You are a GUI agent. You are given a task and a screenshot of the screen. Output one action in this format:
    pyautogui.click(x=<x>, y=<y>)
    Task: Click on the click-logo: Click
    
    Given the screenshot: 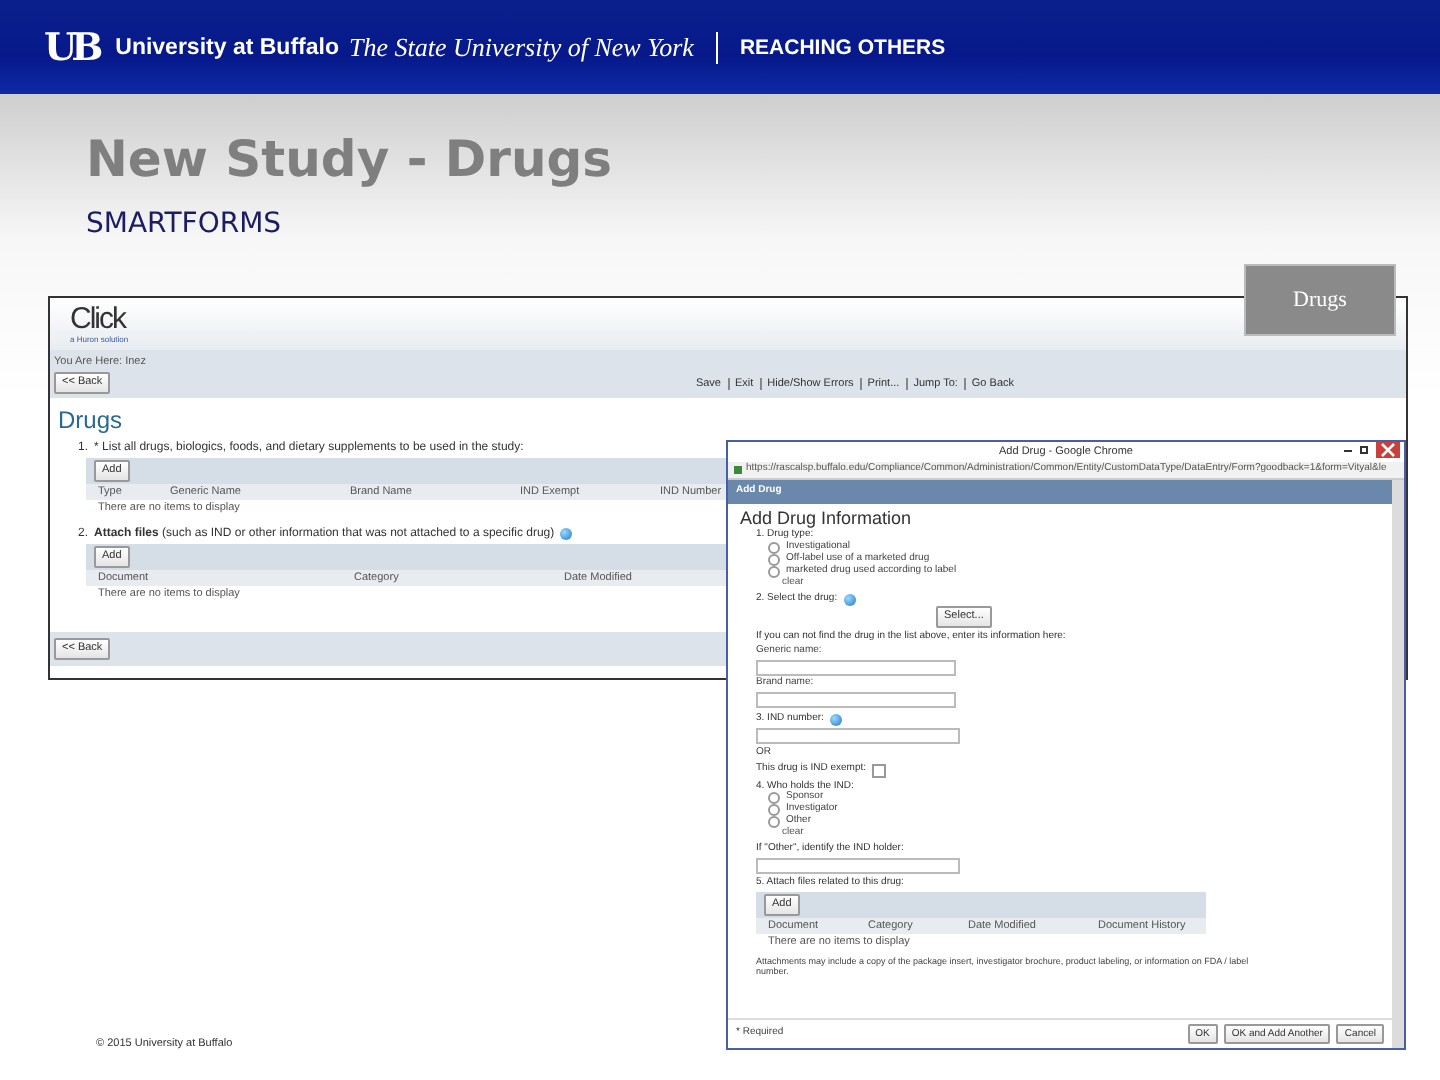 What is the action you would take?
    pyautogui.click(x=99, y=319)
    